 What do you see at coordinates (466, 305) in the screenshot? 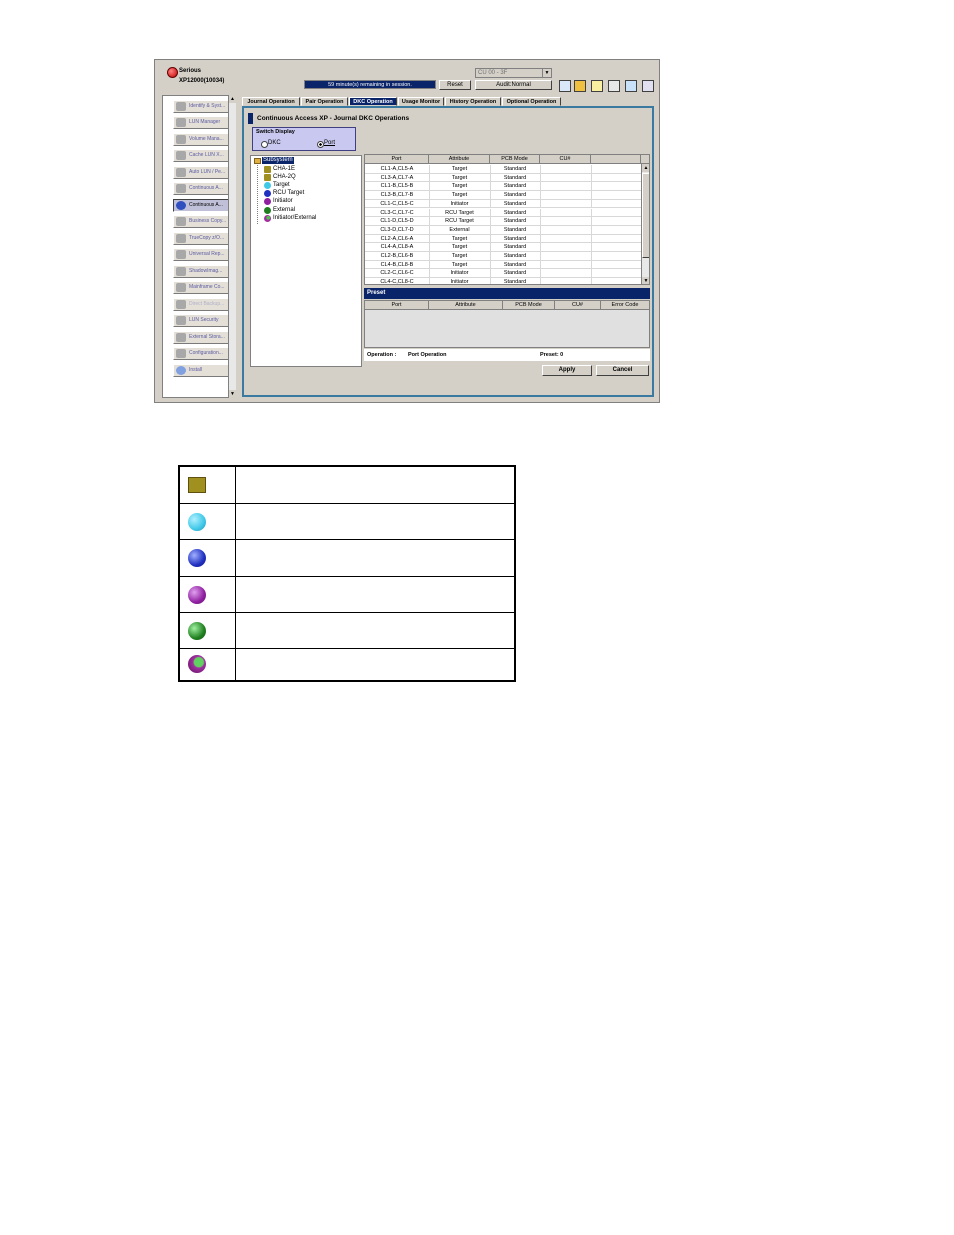
I see `preset-column-attribute: Attribute` at bounding box center [466, 305].